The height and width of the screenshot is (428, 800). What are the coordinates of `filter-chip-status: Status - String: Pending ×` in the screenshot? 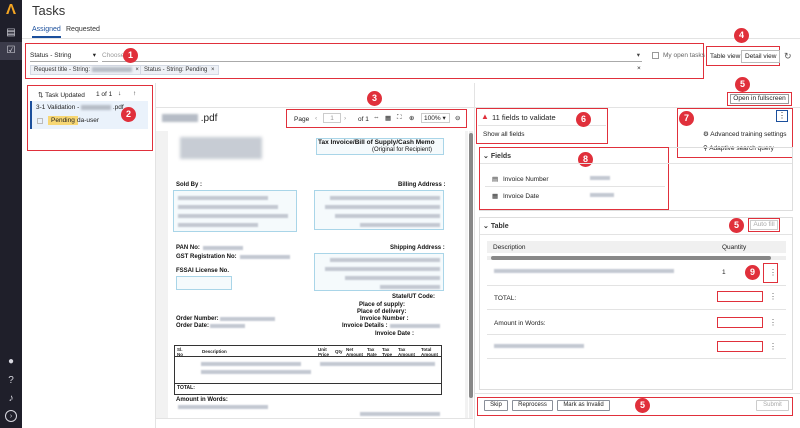 It's located at (179, 70).